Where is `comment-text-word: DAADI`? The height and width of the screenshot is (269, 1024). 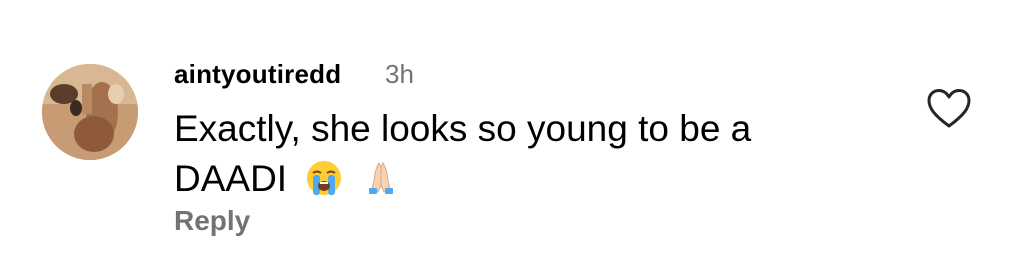 comment-text-word: DAADI is located at coordinates (231, 178).